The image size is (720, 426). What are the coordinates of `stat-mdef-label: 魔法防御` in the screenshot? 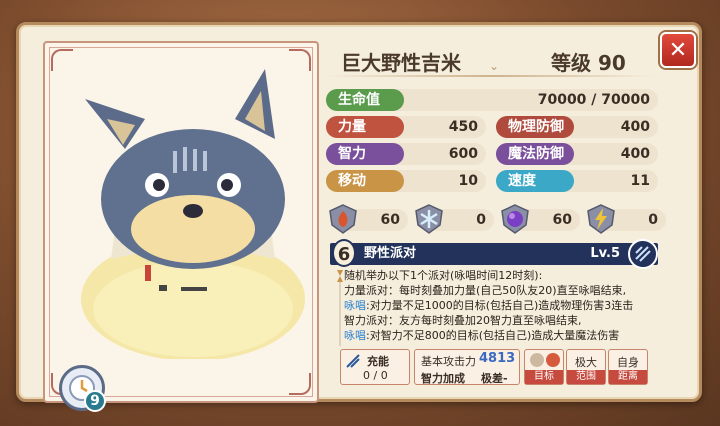 It's located at (535, 154).